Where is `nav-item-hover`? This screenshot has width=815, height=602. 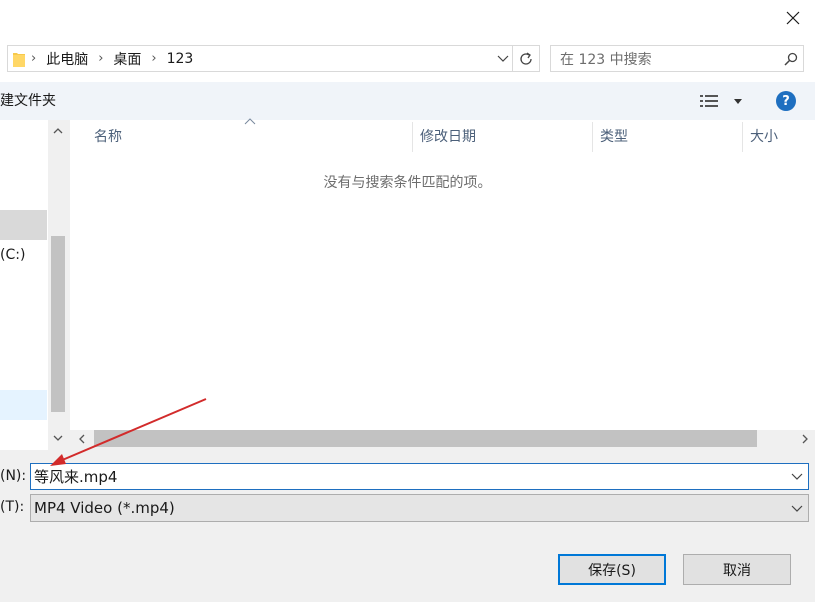
nav-item-hover is located at coordinates (23, 405).